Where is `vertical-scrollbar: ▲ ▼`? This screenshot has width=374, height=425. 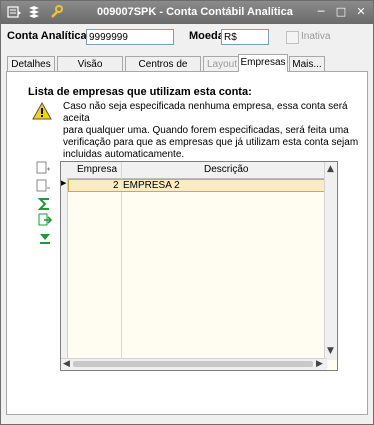
vertical-scrollbar: ▲ ▼ is located at coordinates (330, 261).